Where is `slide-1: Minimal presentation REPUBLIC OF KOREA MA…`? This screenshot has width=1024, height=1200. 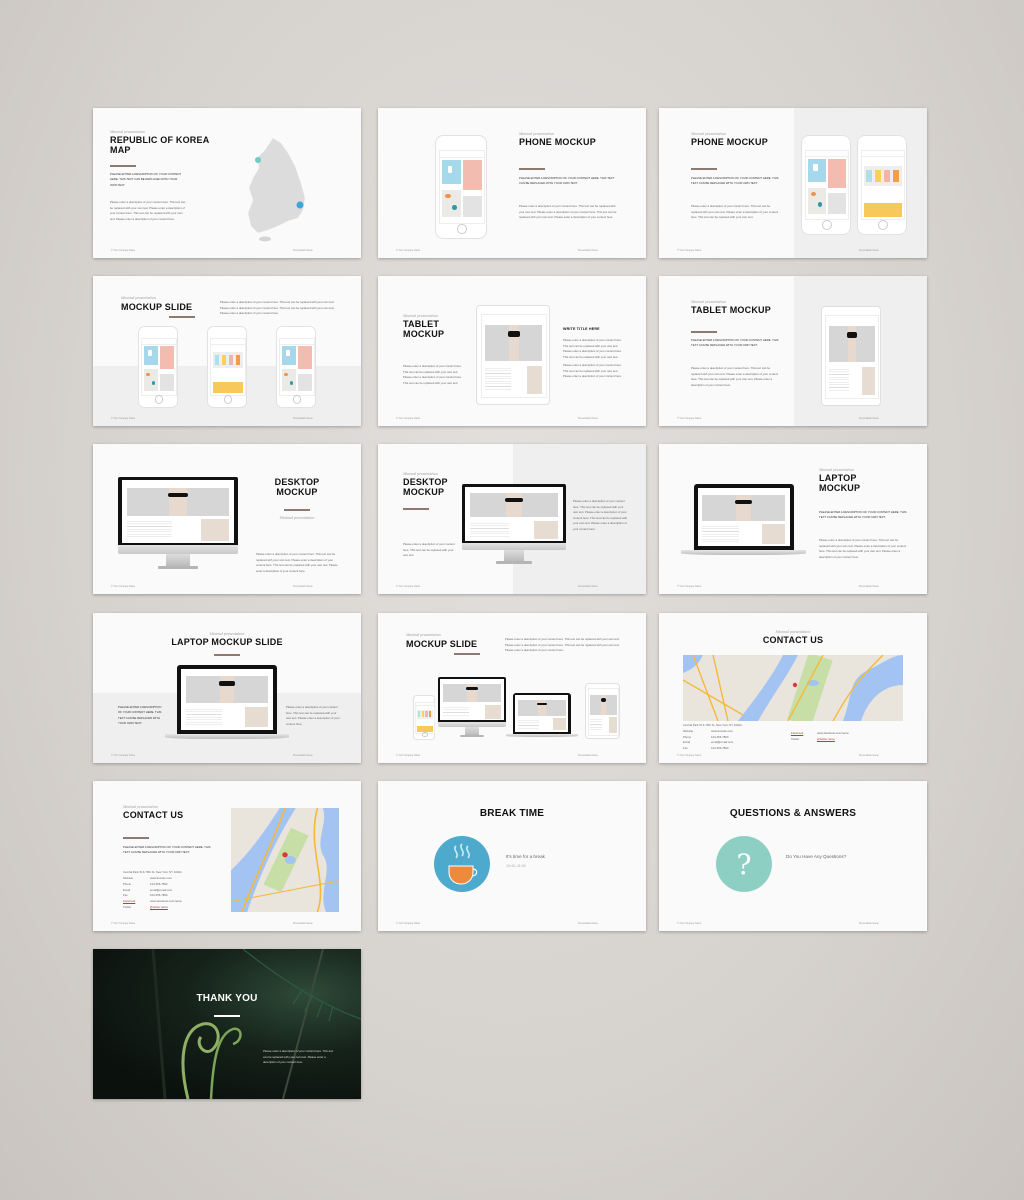
slide-1: Minimal presentation REPUBLIC OF KOREA MA… is located at coordinates (227, 183).